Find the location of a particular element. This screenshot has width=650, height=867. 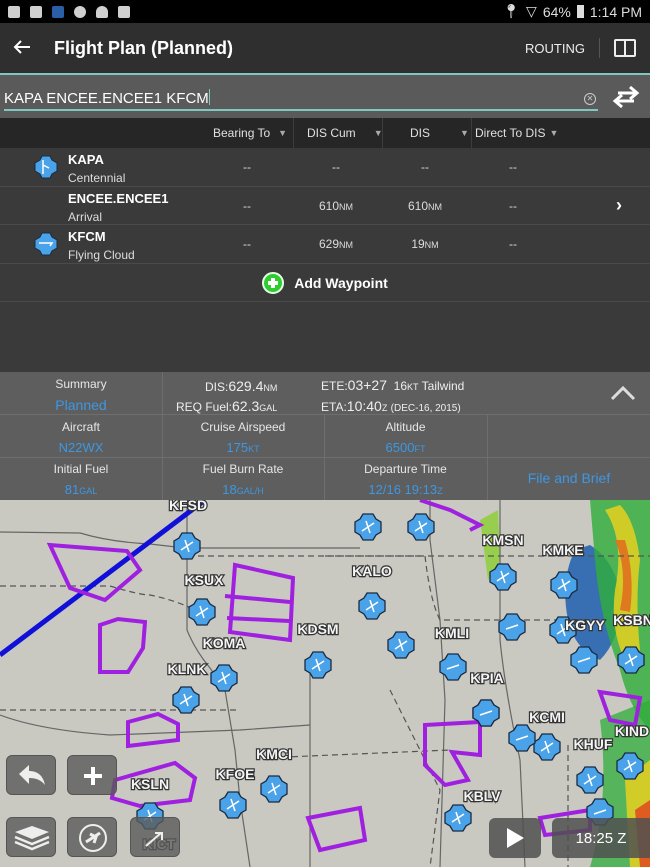

summary-status: Planned is located at coordinates (81, 405).